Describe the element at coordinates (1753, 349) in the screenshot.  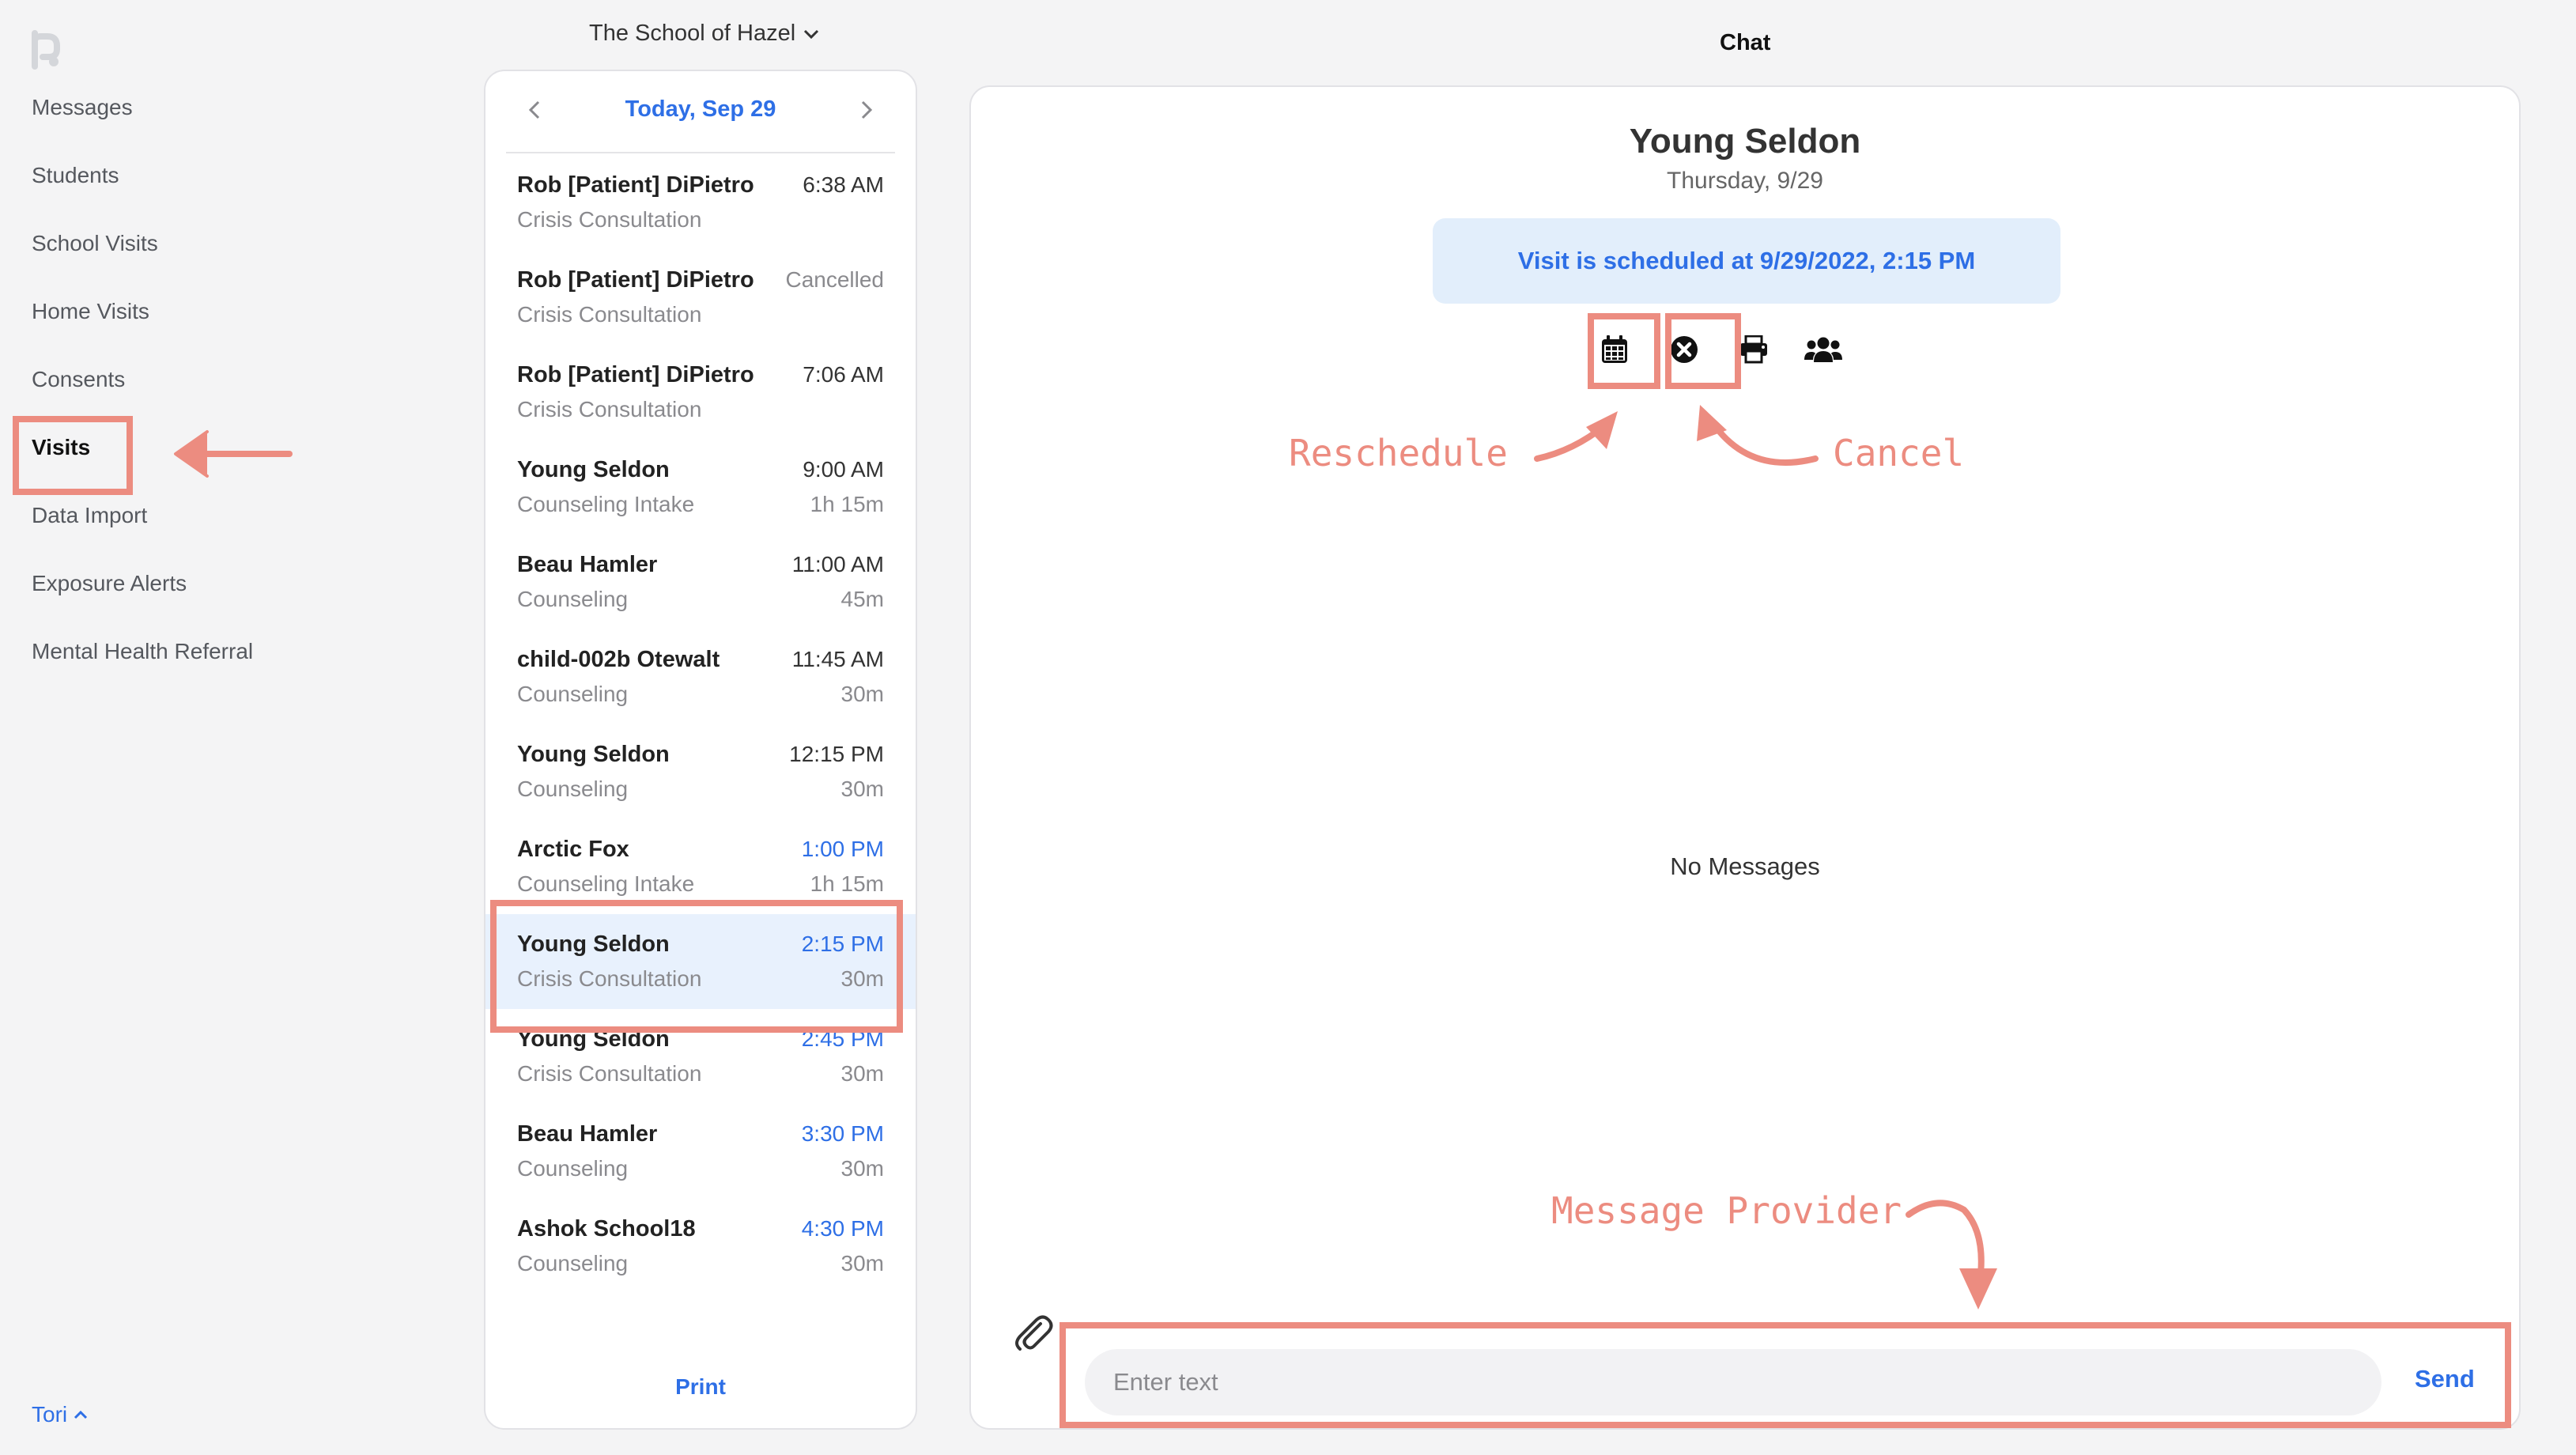
I see `print-icon` at that location.